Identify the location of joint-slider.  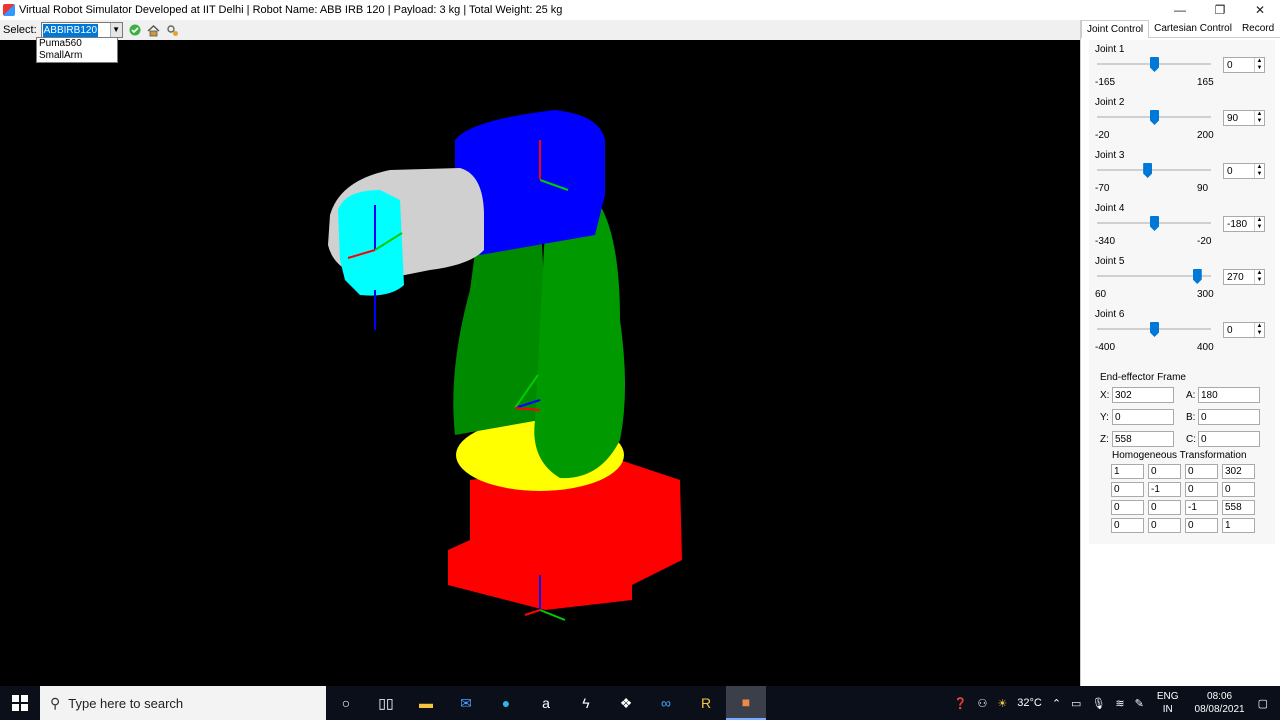
(1154, 170).